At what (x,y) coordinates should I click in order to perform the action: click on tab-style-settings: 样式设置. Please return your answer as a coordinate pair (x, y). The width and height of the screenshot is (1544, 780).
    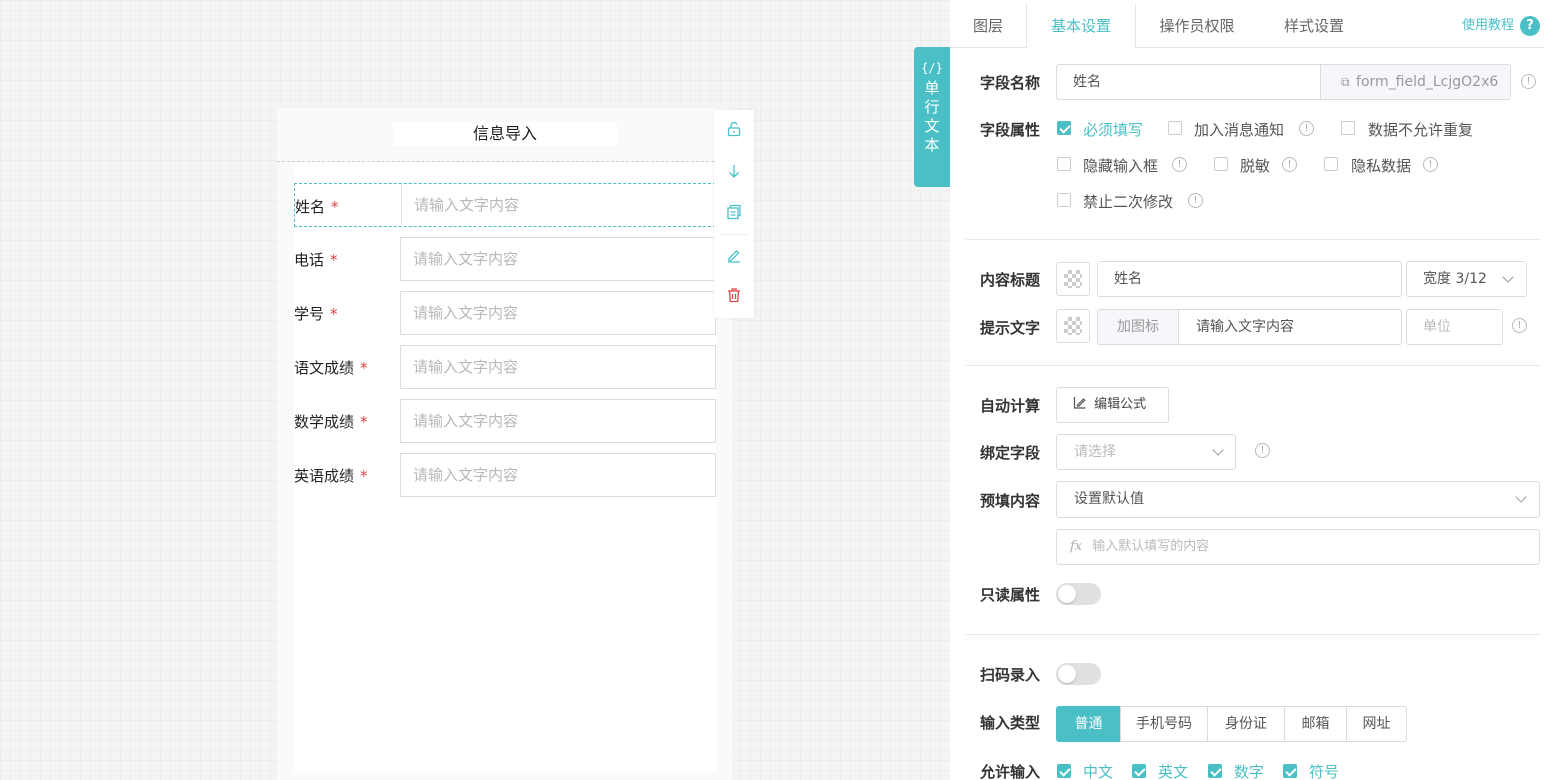
    Looking at the image, I should click on (1314, 26).